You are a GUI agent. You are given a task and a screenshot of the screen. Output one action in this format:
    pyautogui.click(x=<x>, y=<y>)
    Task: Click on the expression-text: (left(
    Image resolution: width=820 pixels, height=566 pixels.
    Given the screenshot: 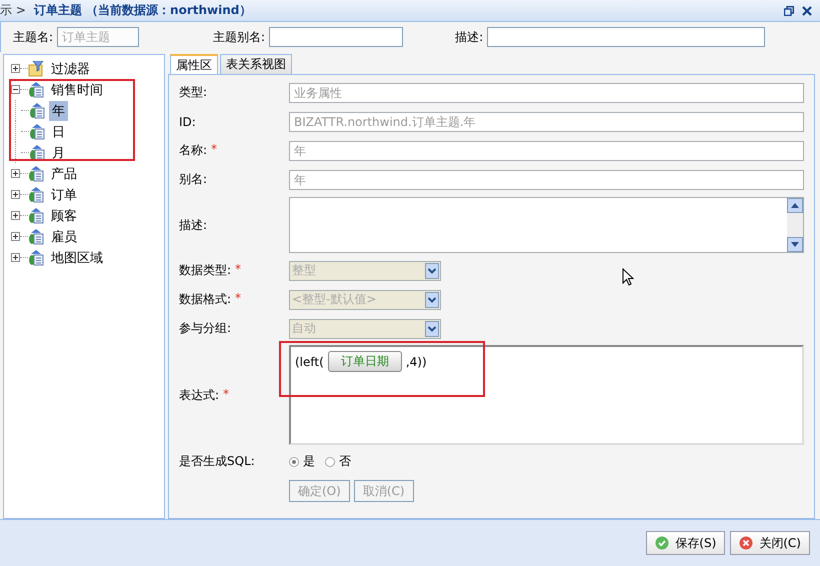 What is the action you would take?
    pyautogui.click(x=309, y=361)
    